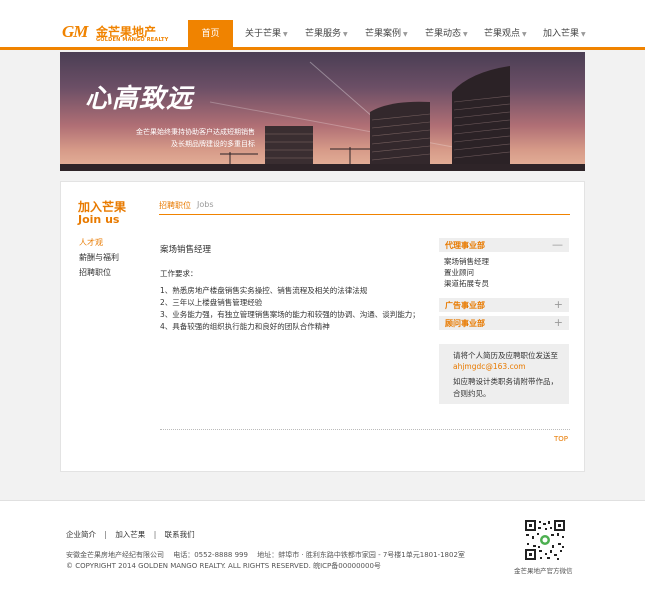 The height and width of the screenshot is (602, 645). Describe the element at coordinates (504, 245) in the screenshot. I see `dept-agency-header: 代理事业部 —` at that location.